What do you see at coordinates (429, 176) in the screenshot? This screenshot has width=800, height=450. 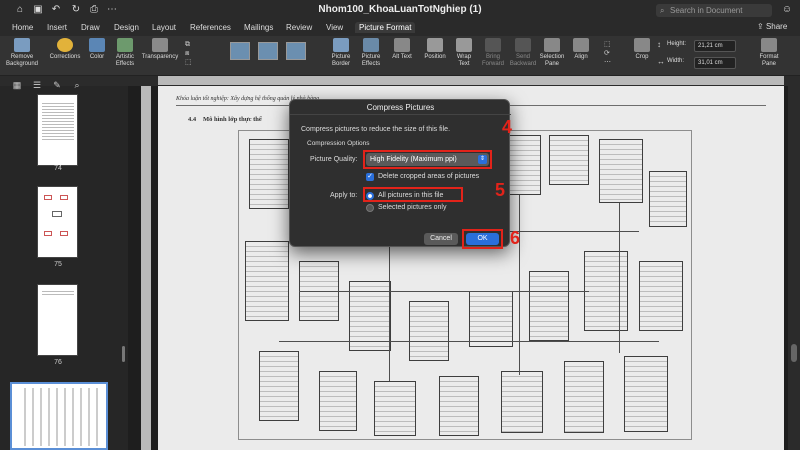 I see `delete-cropped-label: Delete cropped areas of pictures` at bounding box center [429, 176].